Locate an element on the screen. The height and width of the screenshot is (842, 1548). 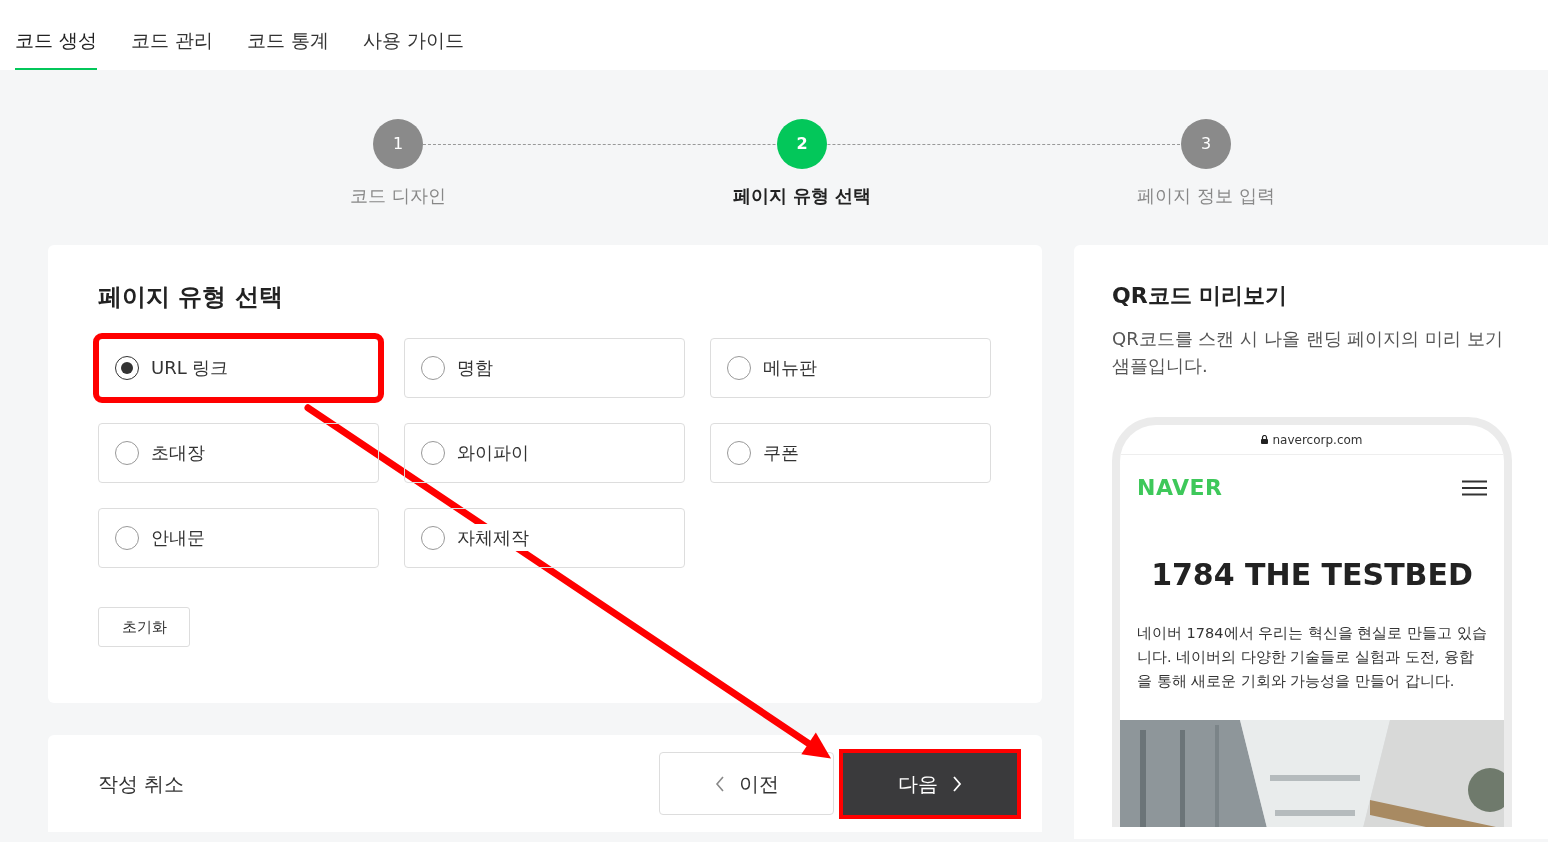
page-type-option: 명함 is located at coordinates (544, 367).